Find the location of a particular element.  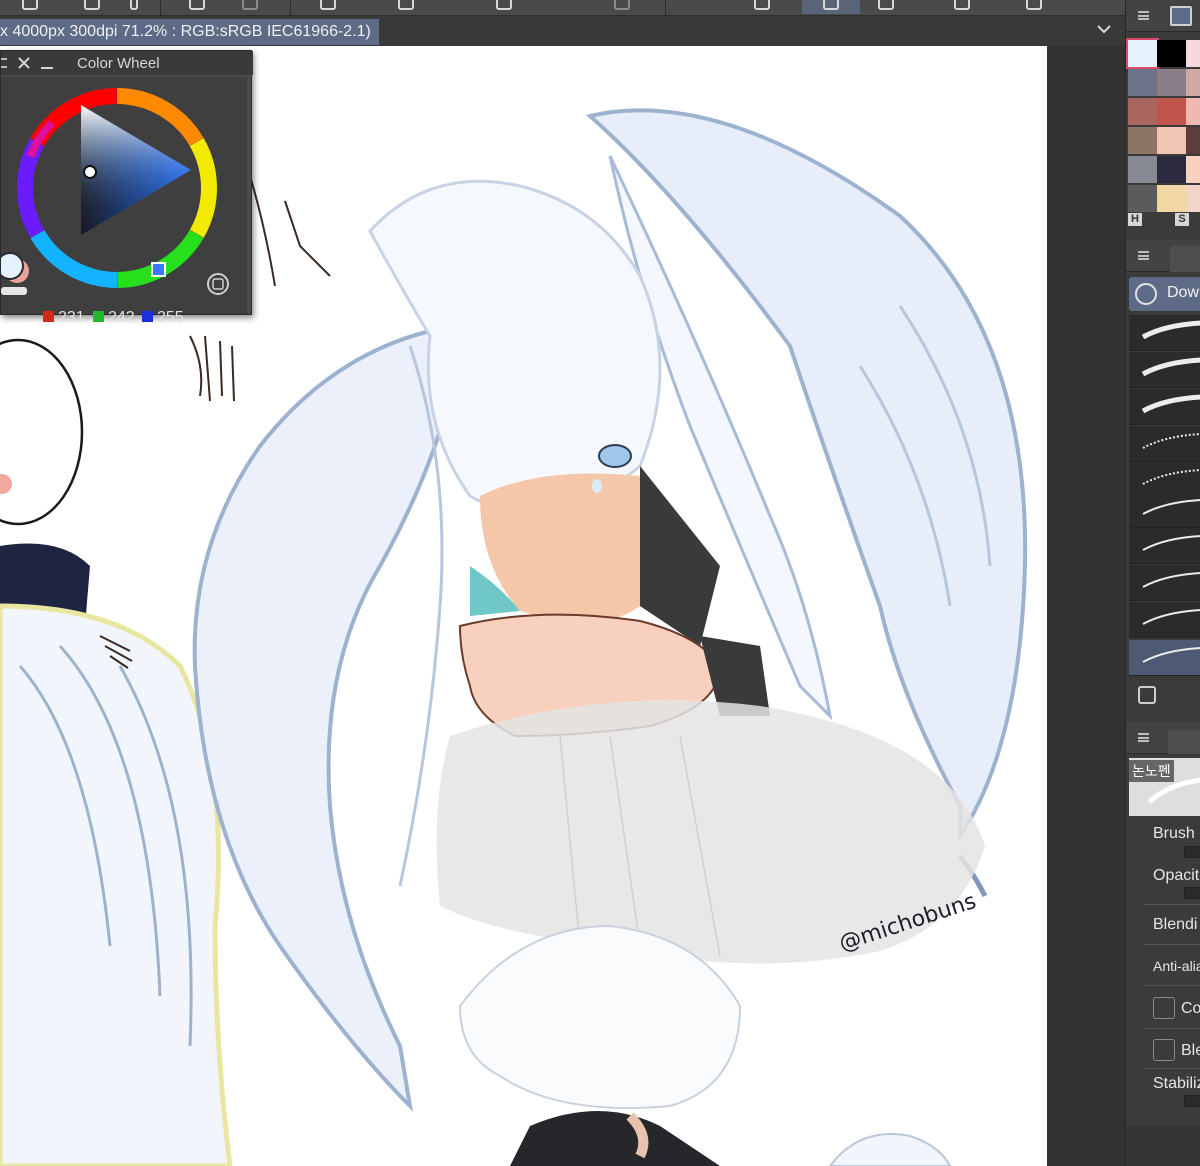

brush-size-slider is located at coordinates (1192, 852).